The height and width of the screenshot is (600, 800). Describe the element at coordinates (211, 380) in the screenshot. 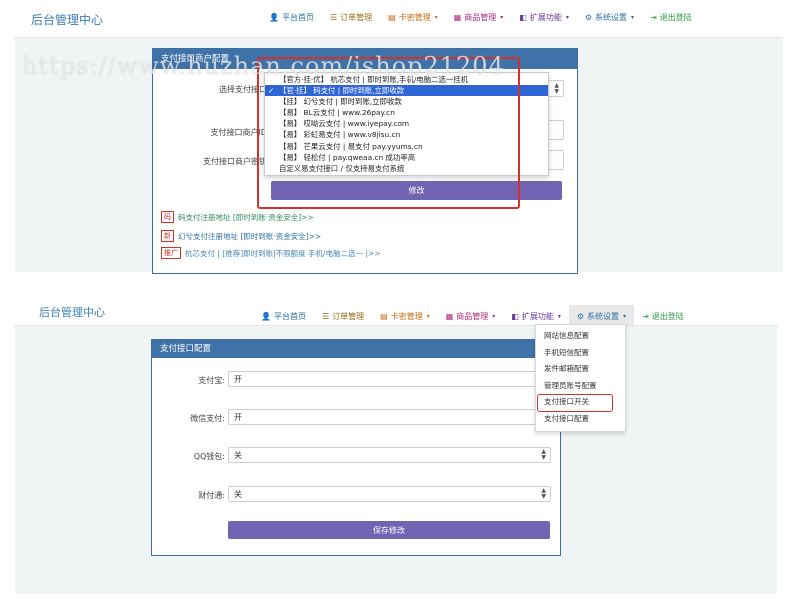

I see `field-label: 支付宝:` at that location.